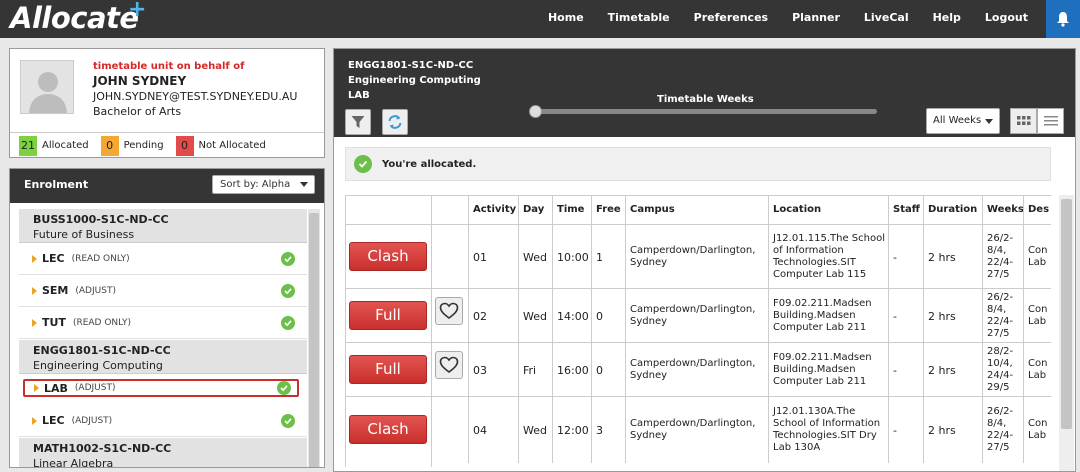 The width and height of the screenshot is (1080, 472). I want to click on activity-buss1000-lec: LEC (READ ONLY), so click(163, 259).